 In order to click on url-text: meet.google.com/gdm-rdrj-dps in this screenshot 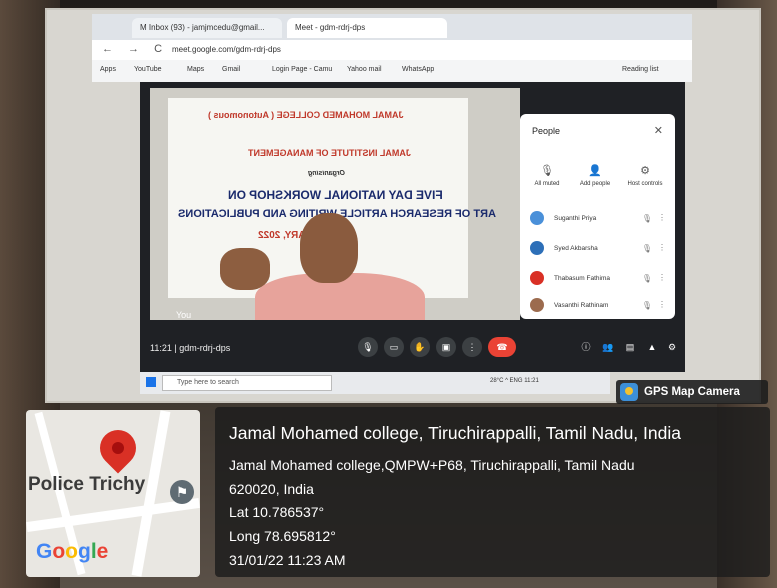, I will do `click(226, 49)`.